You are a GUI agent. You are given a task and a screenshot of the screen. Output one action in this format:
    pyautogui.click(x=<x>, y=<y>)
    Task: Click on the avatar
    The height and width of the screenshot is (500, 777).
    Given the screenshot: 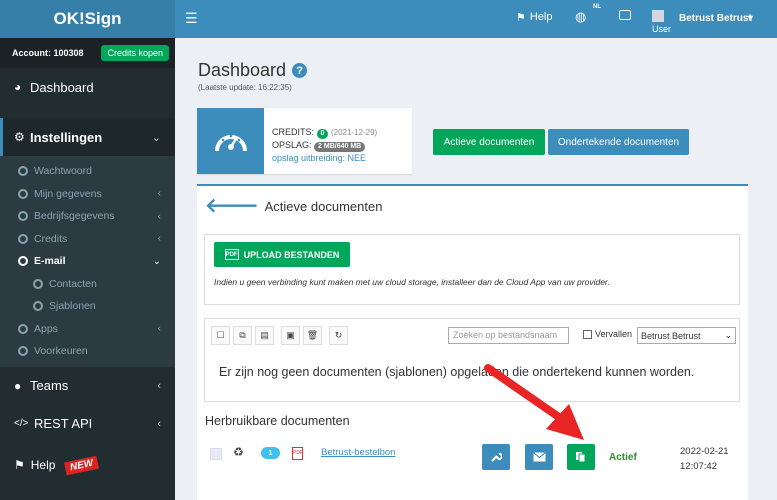 What is the action you would take?
    pyautogui.click(x=658, y=16)
    